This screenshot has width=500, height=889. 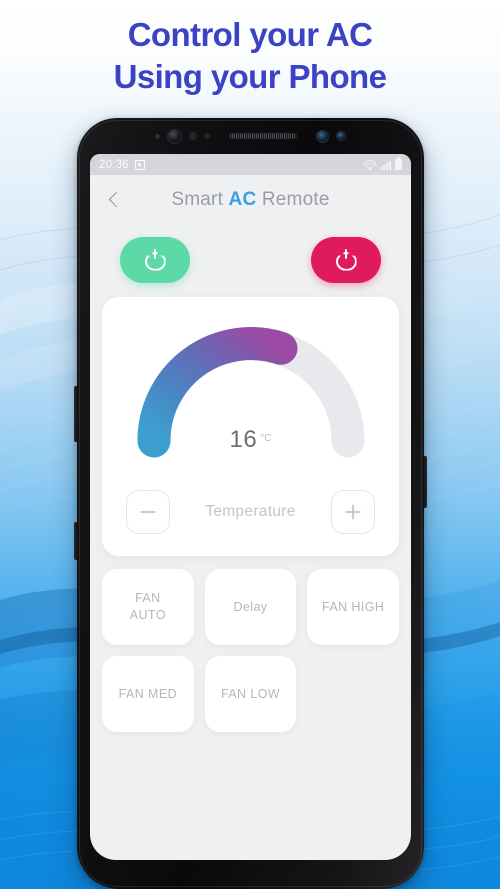 What do you see at coordinates (266, 438) in the screenshot?
I see `temperature-unit: °C` at bounding box center [266, 438].